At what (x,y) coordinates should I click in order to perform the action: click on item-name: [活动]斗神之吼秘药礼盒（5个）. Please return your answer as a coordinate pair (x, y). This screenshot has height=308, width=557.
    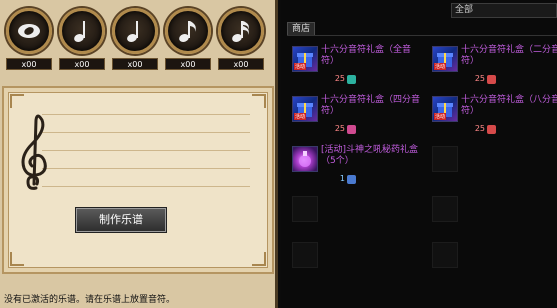
    Looking at the image, I should click on (370, 155).